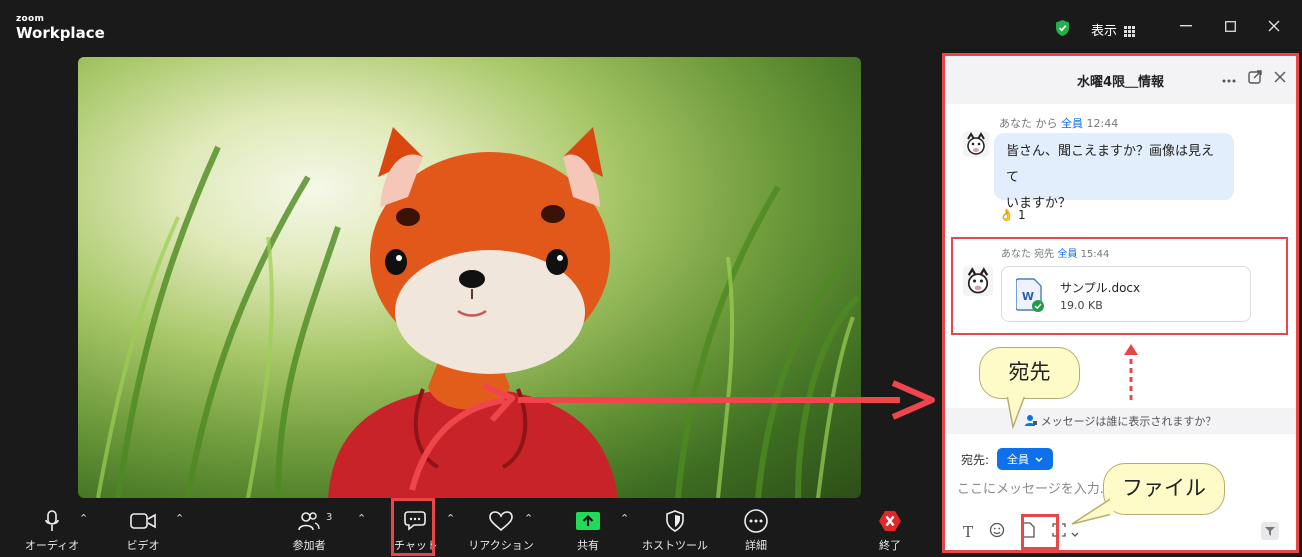  What do you see at coordinates (1164, 489) in the screenshot?
I see `callout-file: ファイル` at bounding box center [1164, 489].